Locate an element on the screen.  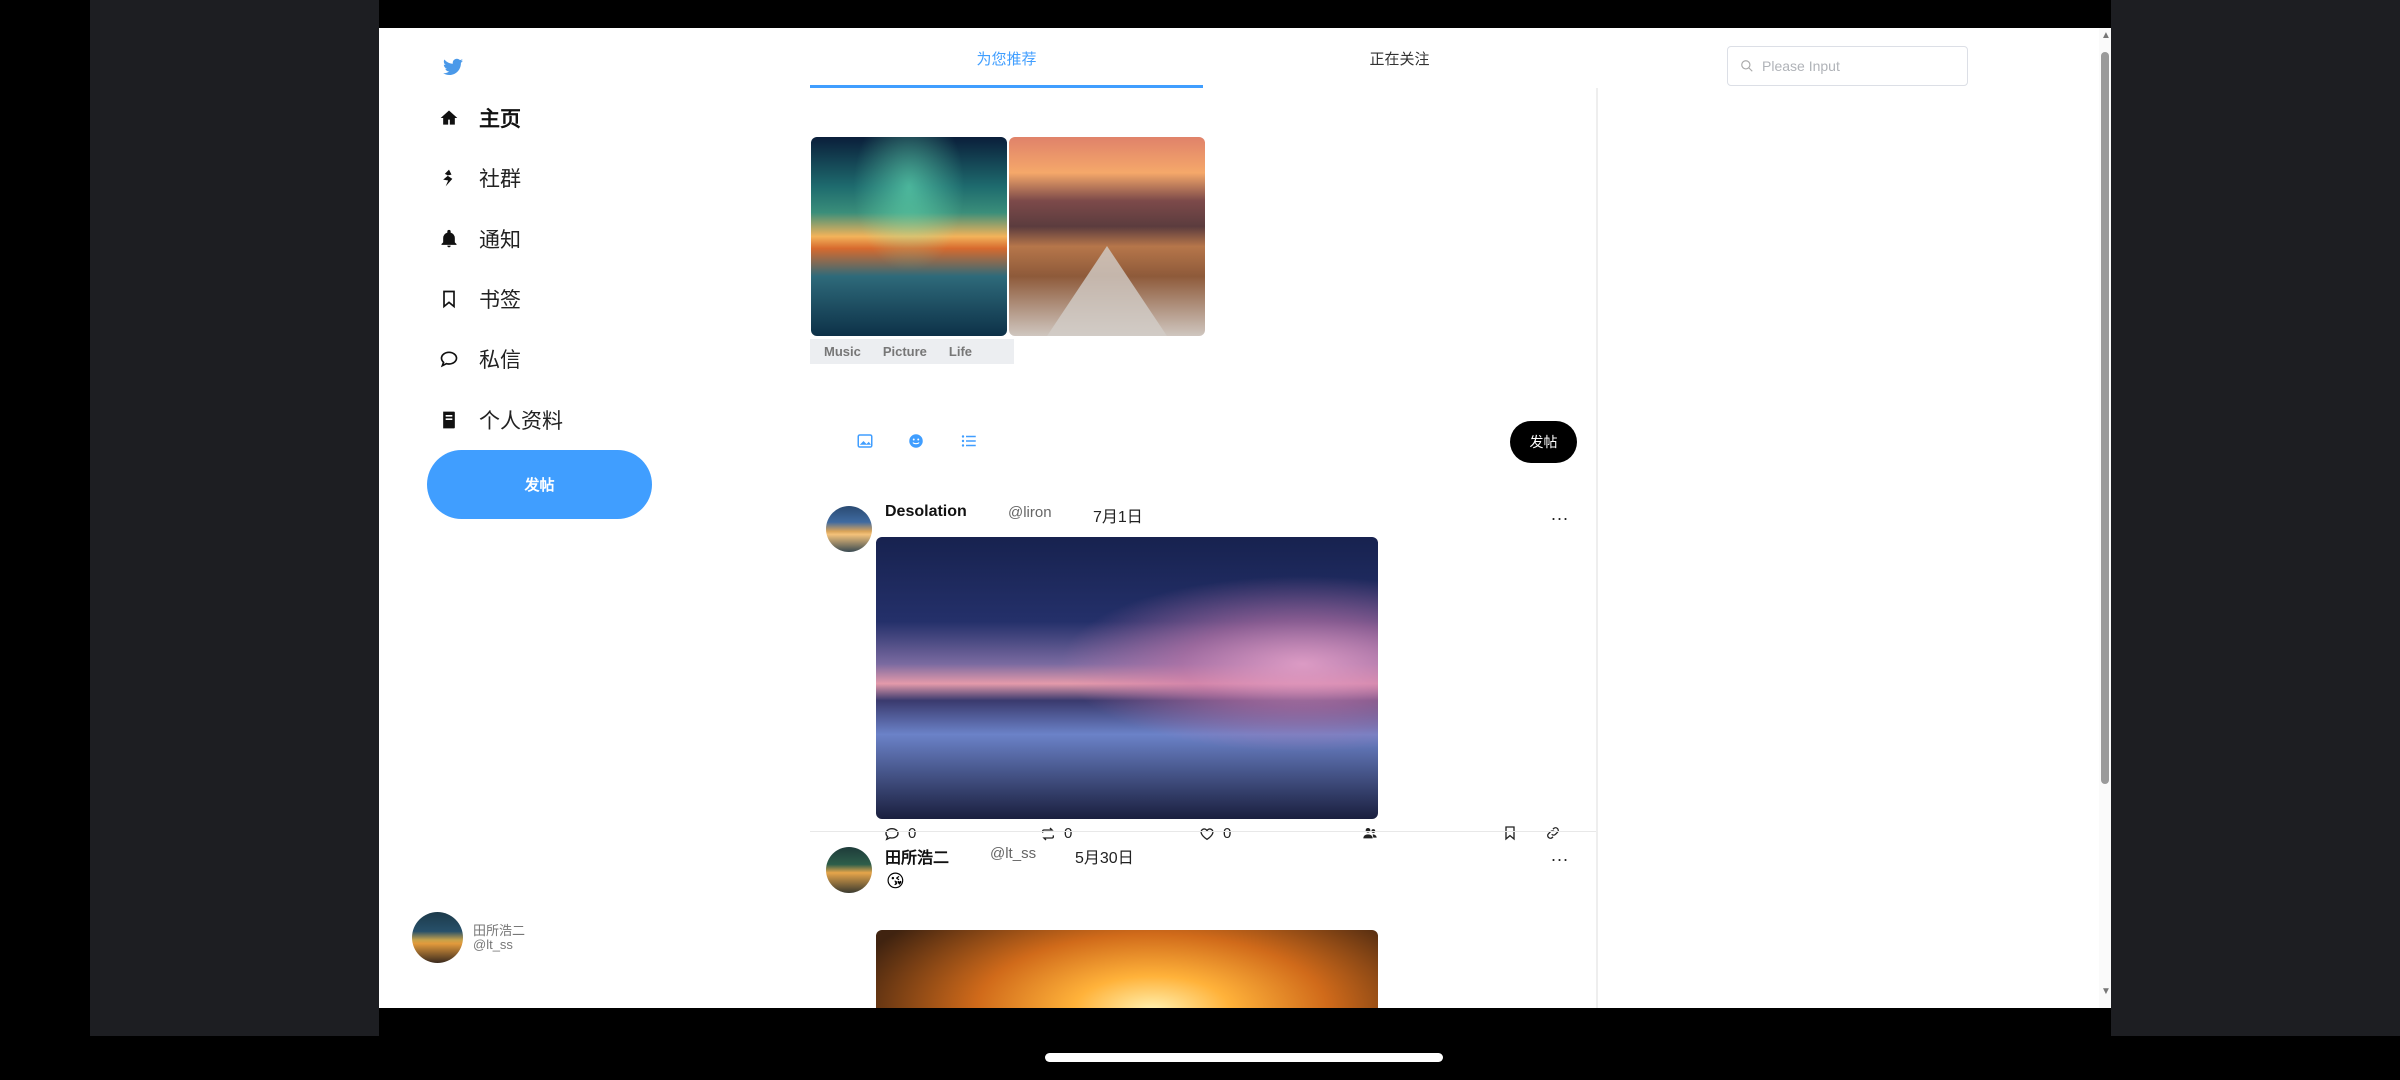
post-date: 5月30日 is located at coordinates (1104, 858).